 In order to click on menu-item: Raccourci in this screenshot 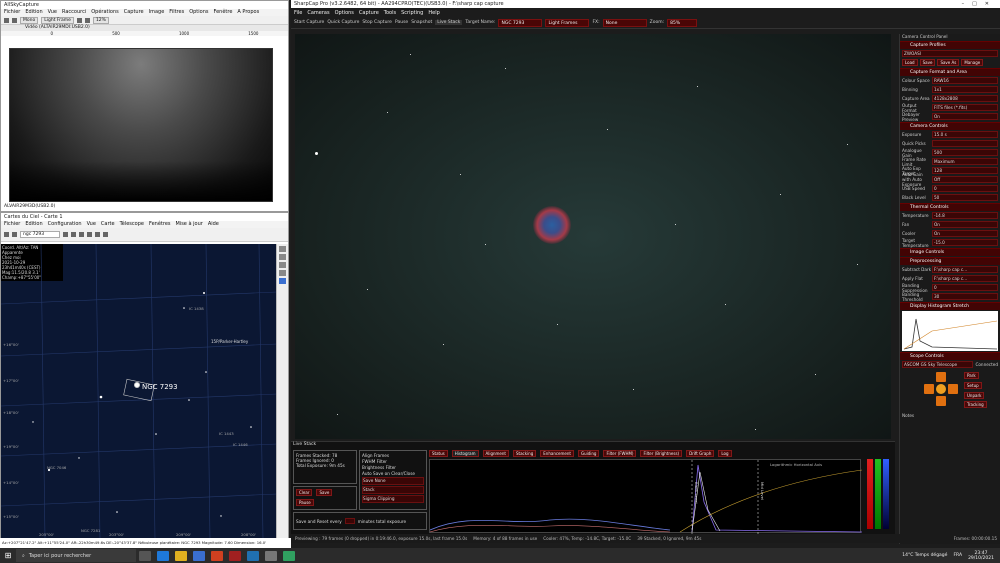, I will do `click(74, 12)`.